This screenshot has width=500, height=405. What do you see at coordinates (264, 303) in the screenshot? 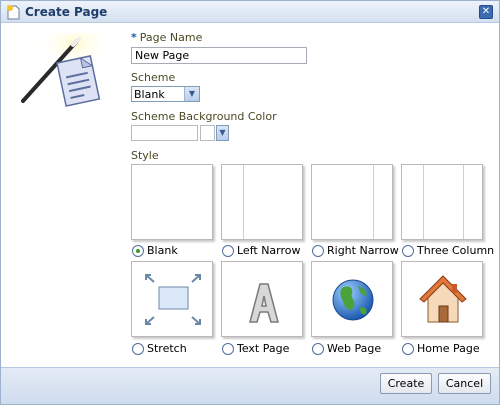
I see `letter-a-icon` at bounding box center [264, 303].